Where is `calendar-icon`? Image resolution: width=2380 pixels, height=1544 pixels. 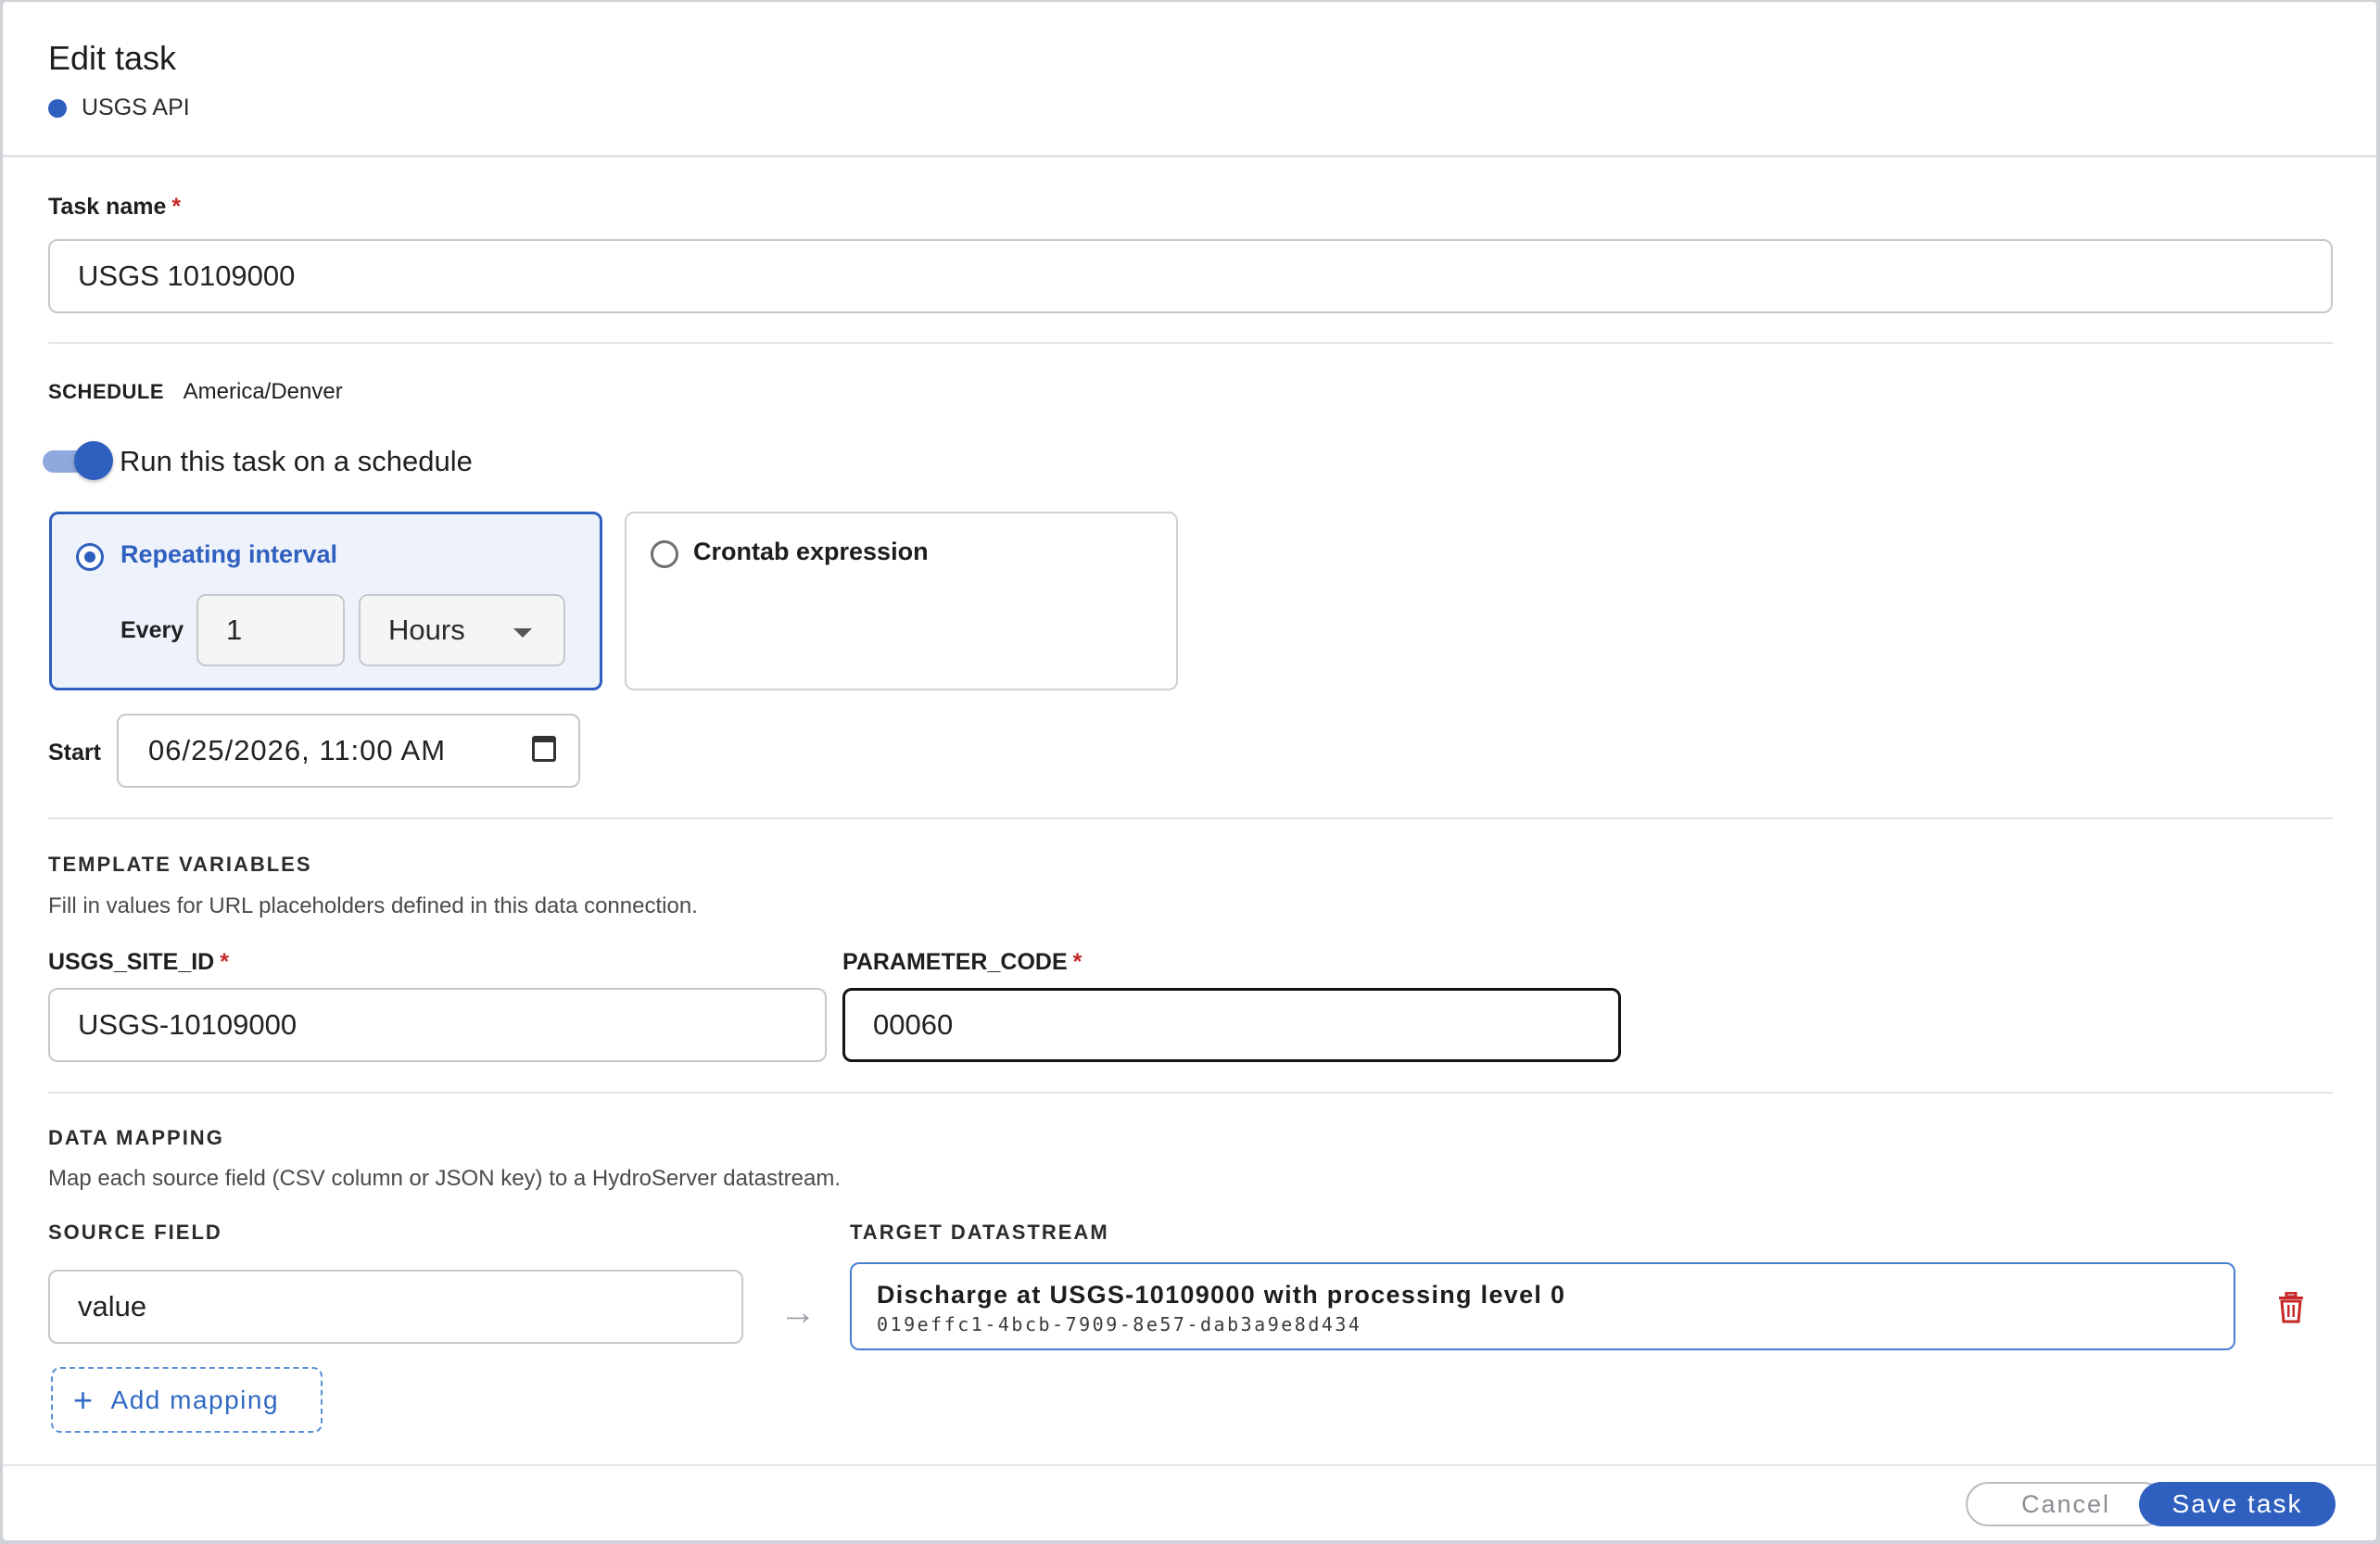
calendar-icon is located at coordinates (544, 749).